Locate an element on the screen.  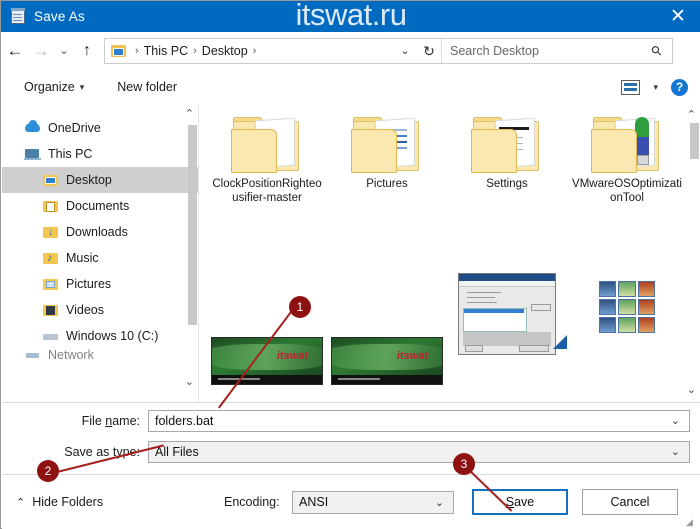
breadcrumb: › This PC › Desktop › ⌄ ↻ is located at coordinates (273, 50).